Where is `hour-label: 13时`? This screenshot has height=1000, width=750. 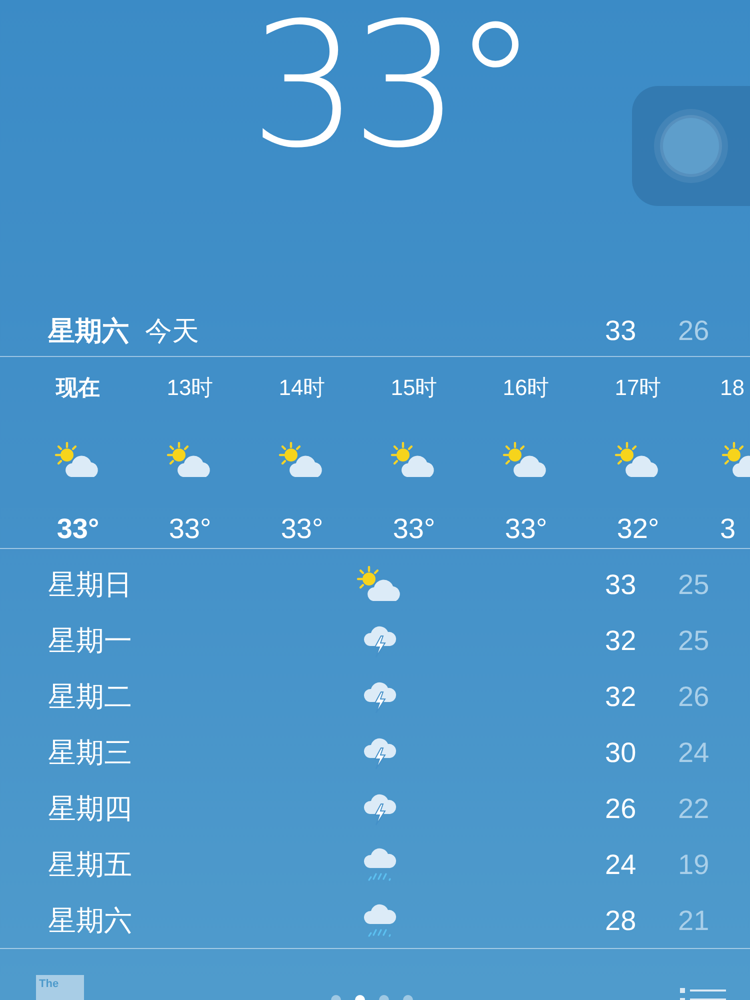 hour-label: 13时 is located at coordinates (190, 388).